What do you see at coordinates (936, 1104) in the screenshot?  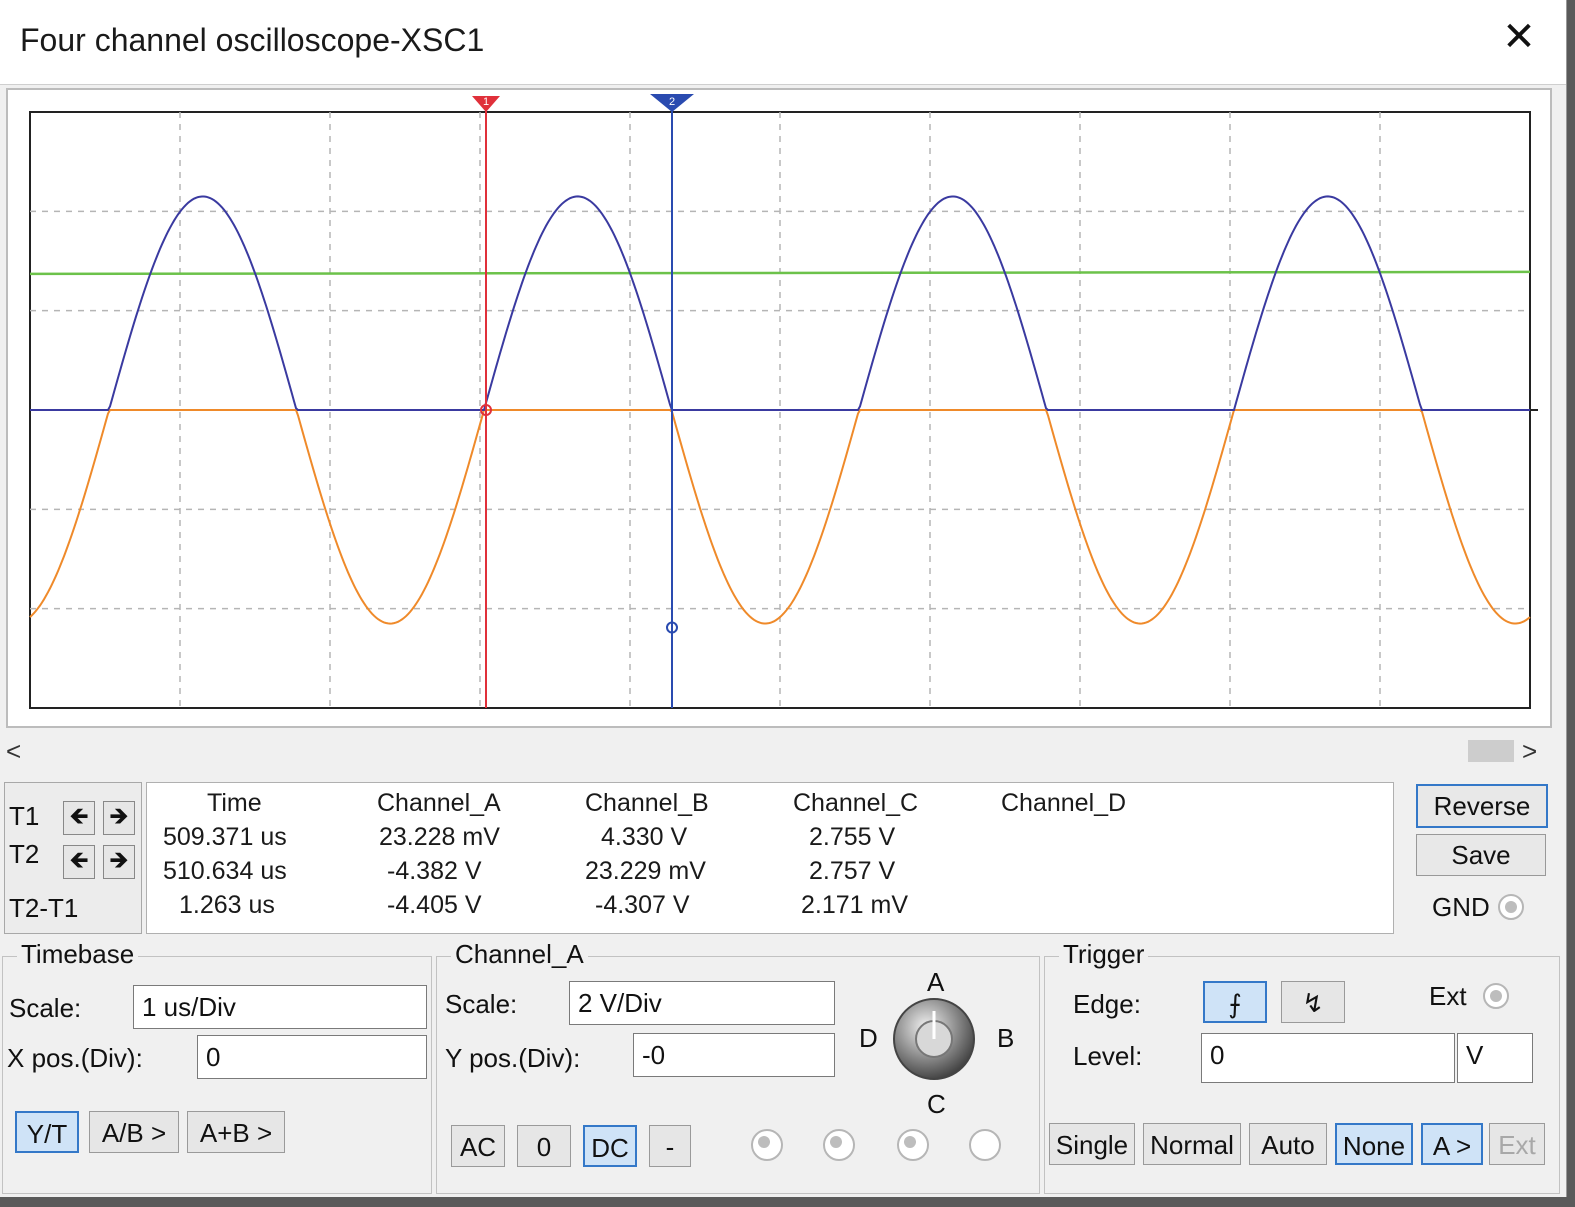 I see `knob-label-c: C` at bounding box center [936, 1104].